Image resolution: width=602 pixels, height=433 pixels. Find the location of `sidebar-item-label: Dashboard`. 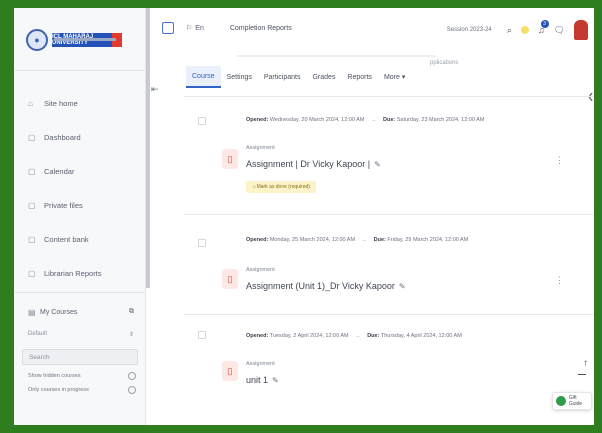

sidebar-item-label: Dashboard is located at coordinates (62, 137).